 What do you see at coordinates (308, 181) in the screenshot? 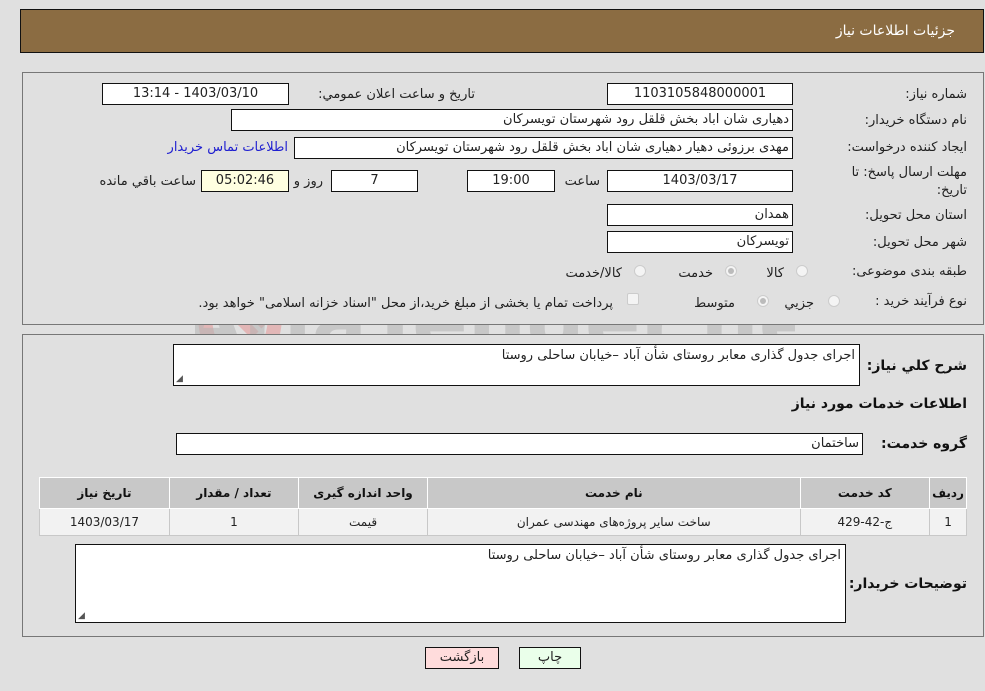
I see `days-label: روز و` at bounding box center [308, 181].